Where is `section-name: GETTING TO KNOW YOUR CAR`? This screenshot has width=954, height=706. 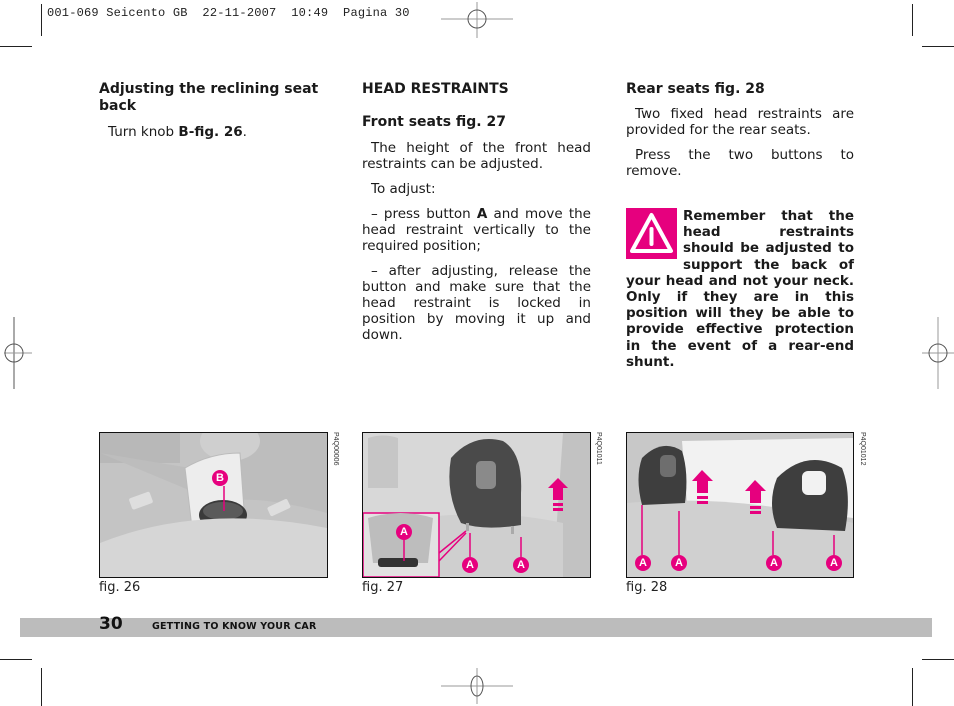
section-name: GETTING TO KNOW YOUR CAR is located at coordinates (234, 626).